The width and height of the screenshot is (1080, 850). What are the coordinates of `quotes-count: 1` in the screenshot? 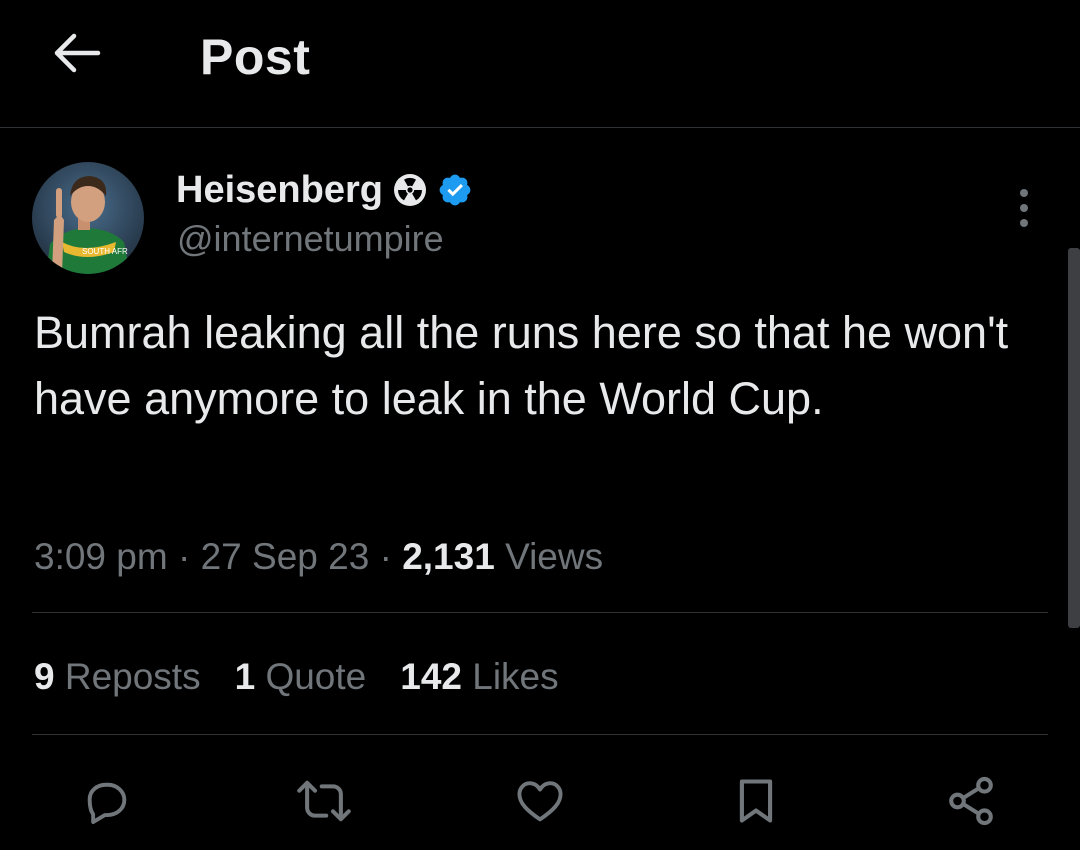 It's located at (245, 676).